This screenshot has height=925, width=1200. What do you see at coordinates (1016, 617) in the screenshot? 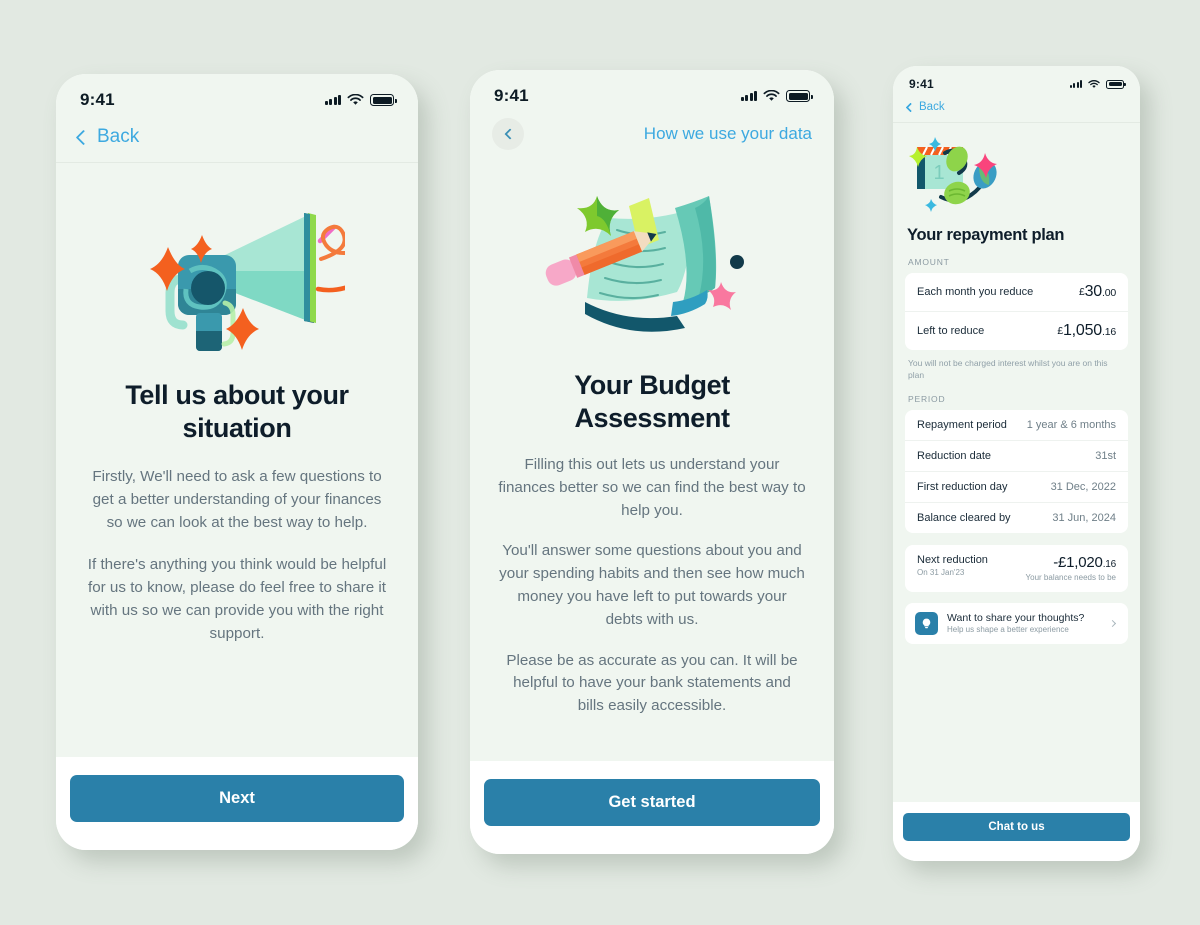
I see `feedback-title: Want to share your thoughts?` at bounding box center [1016, 617].